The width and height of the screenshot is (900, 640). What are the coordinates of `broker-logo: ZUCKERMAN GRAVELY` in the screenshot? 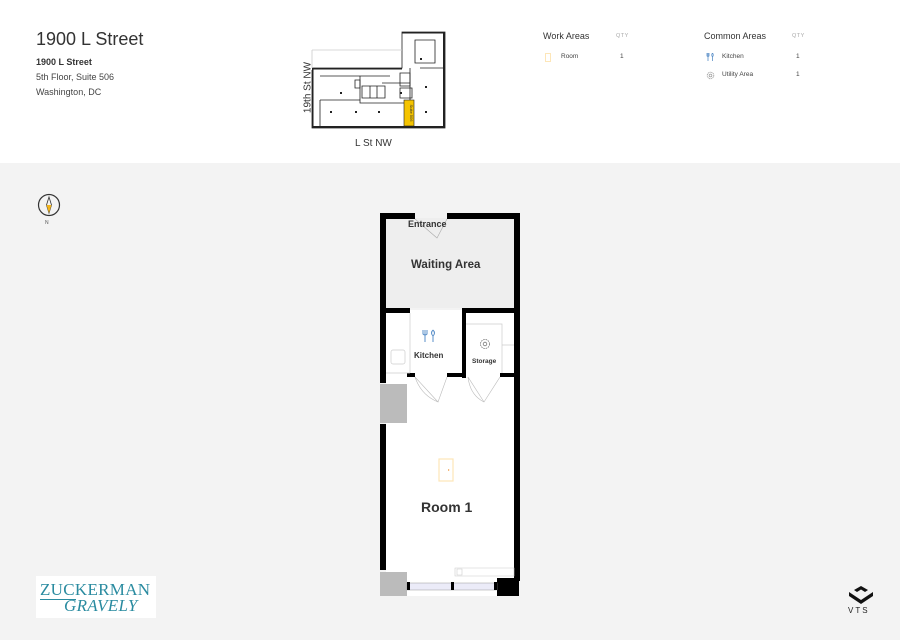 It's located at (96, 597).